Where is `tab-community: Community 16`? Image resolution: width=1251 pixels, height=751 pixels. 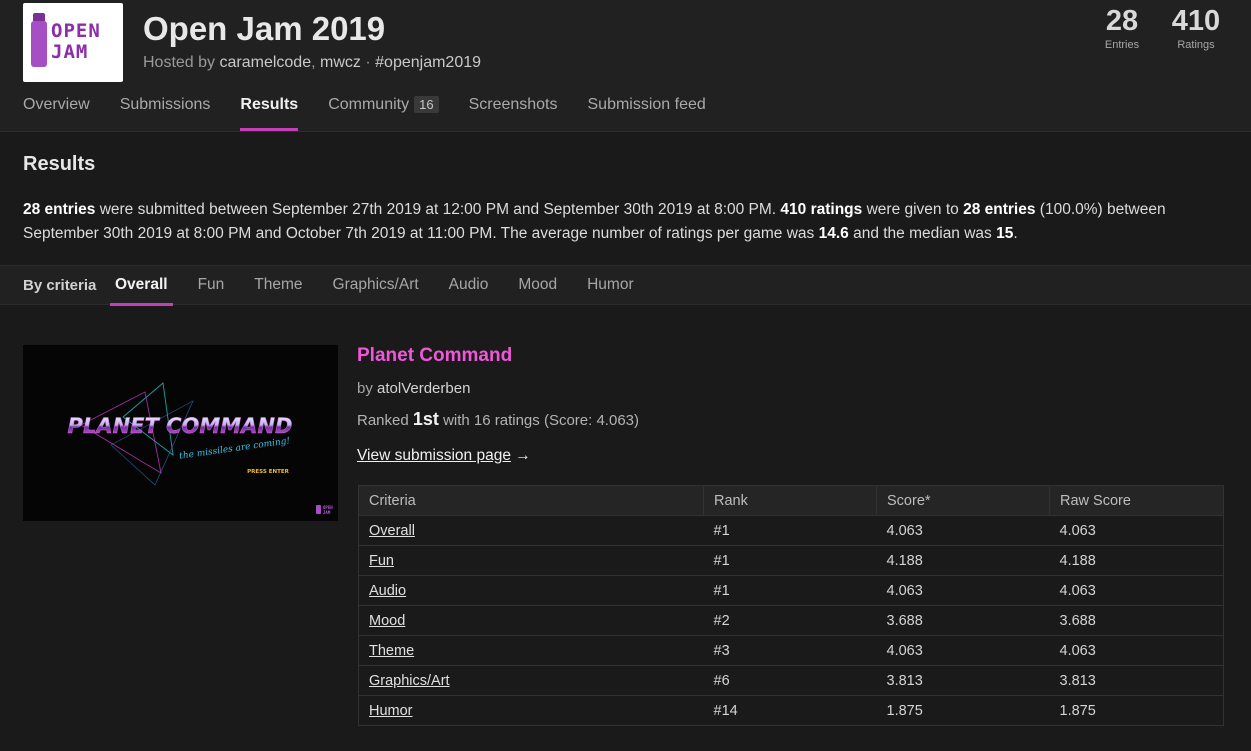 tab-community: Community 16 is located at coordinates (383, 114).